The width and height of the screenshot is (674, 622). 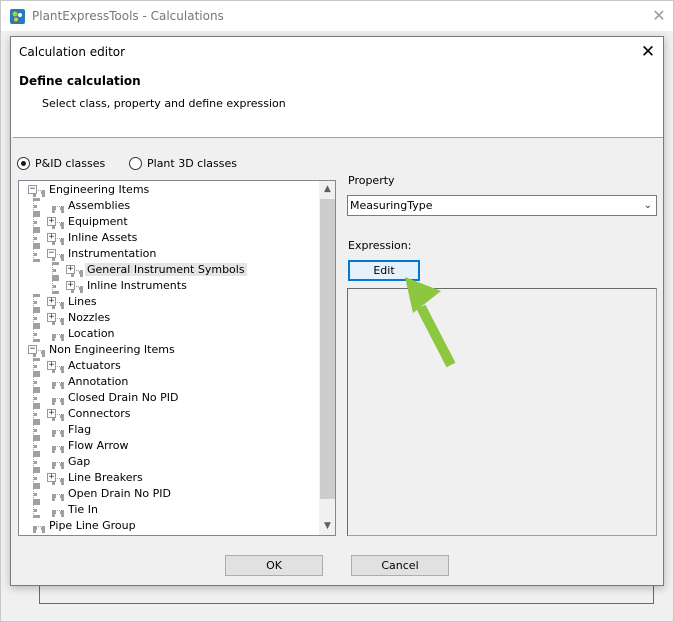 I want to click on tree-item-label: Inline Instruments, so click(x=137, y=285).